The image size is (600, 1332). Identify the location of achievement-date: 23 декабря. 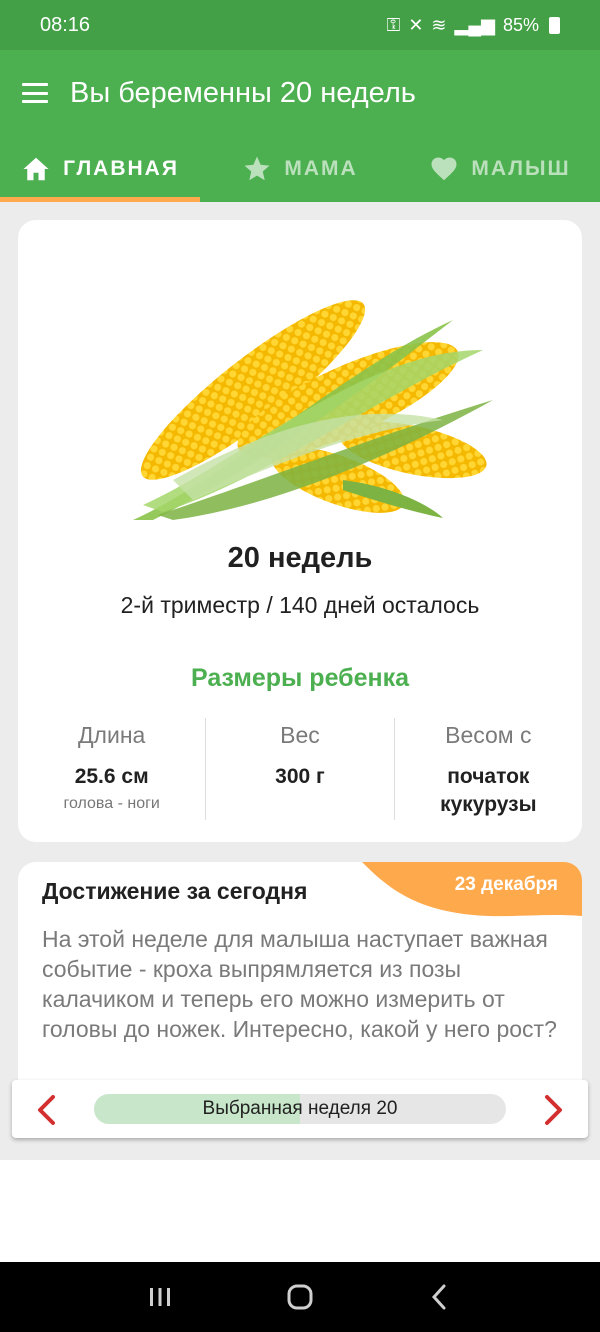
(506, 884).